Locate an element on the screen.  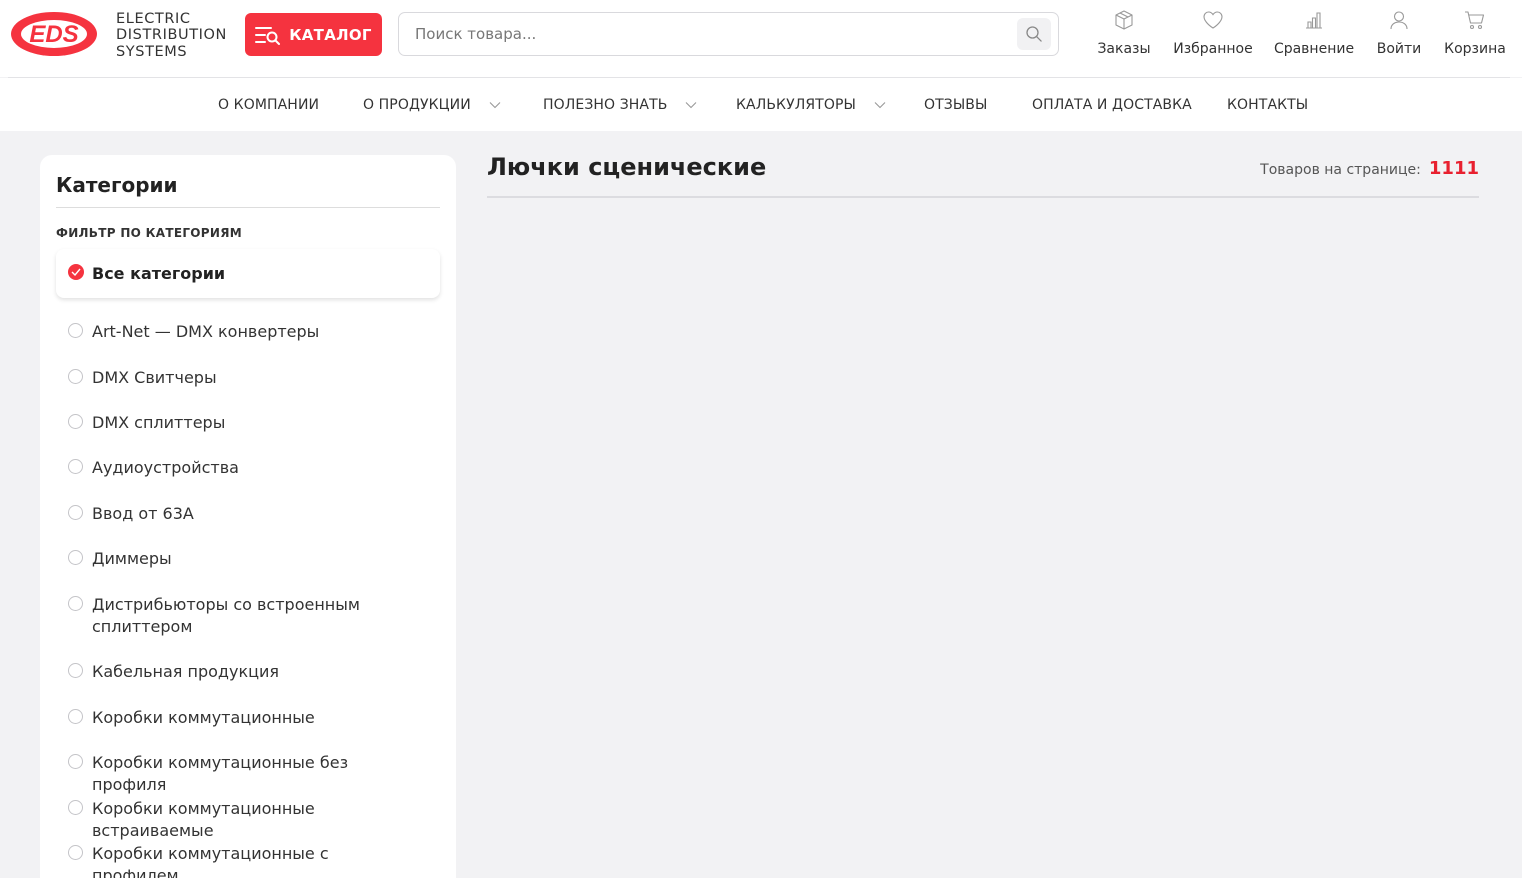
category-label: DMX сплиттеры is located at coordinates (159, 422).